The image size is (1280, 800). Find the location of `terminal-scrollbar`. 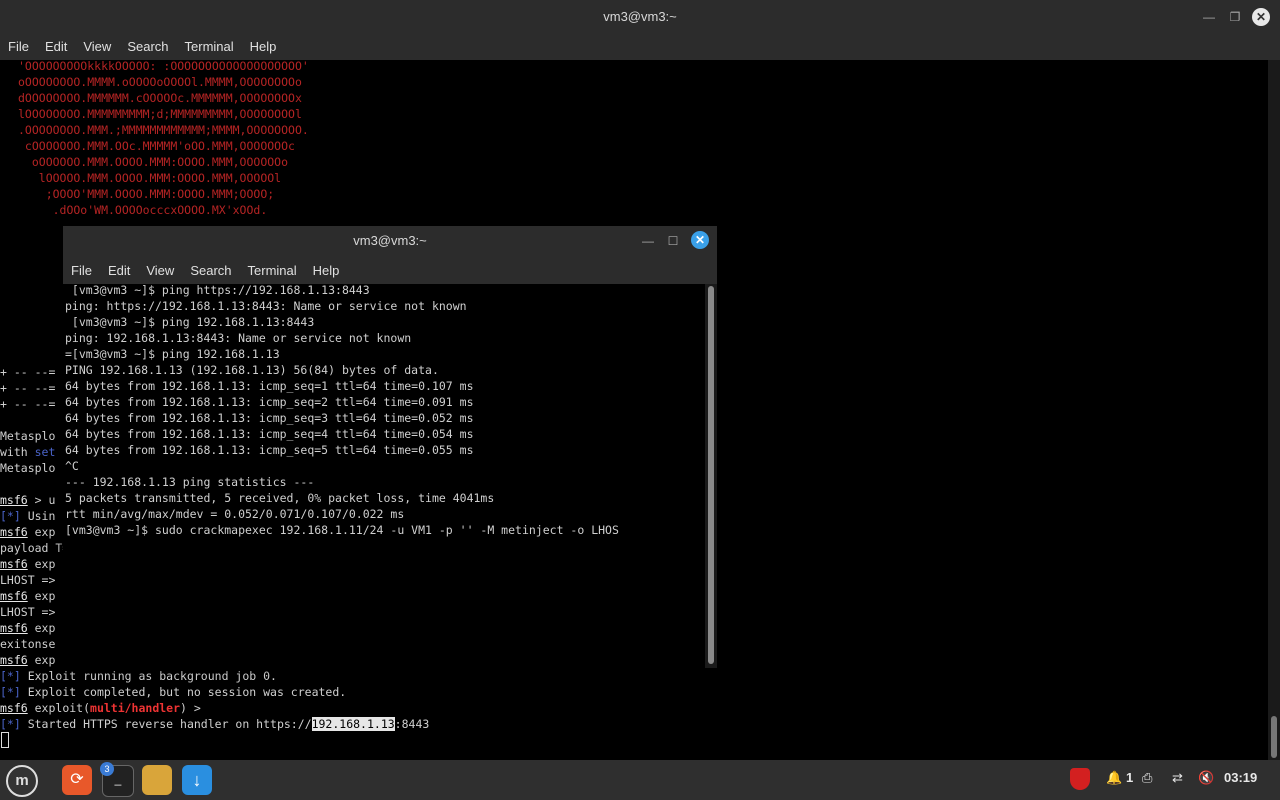

terminal-scrollbar is located at coordinates (1274, 410).